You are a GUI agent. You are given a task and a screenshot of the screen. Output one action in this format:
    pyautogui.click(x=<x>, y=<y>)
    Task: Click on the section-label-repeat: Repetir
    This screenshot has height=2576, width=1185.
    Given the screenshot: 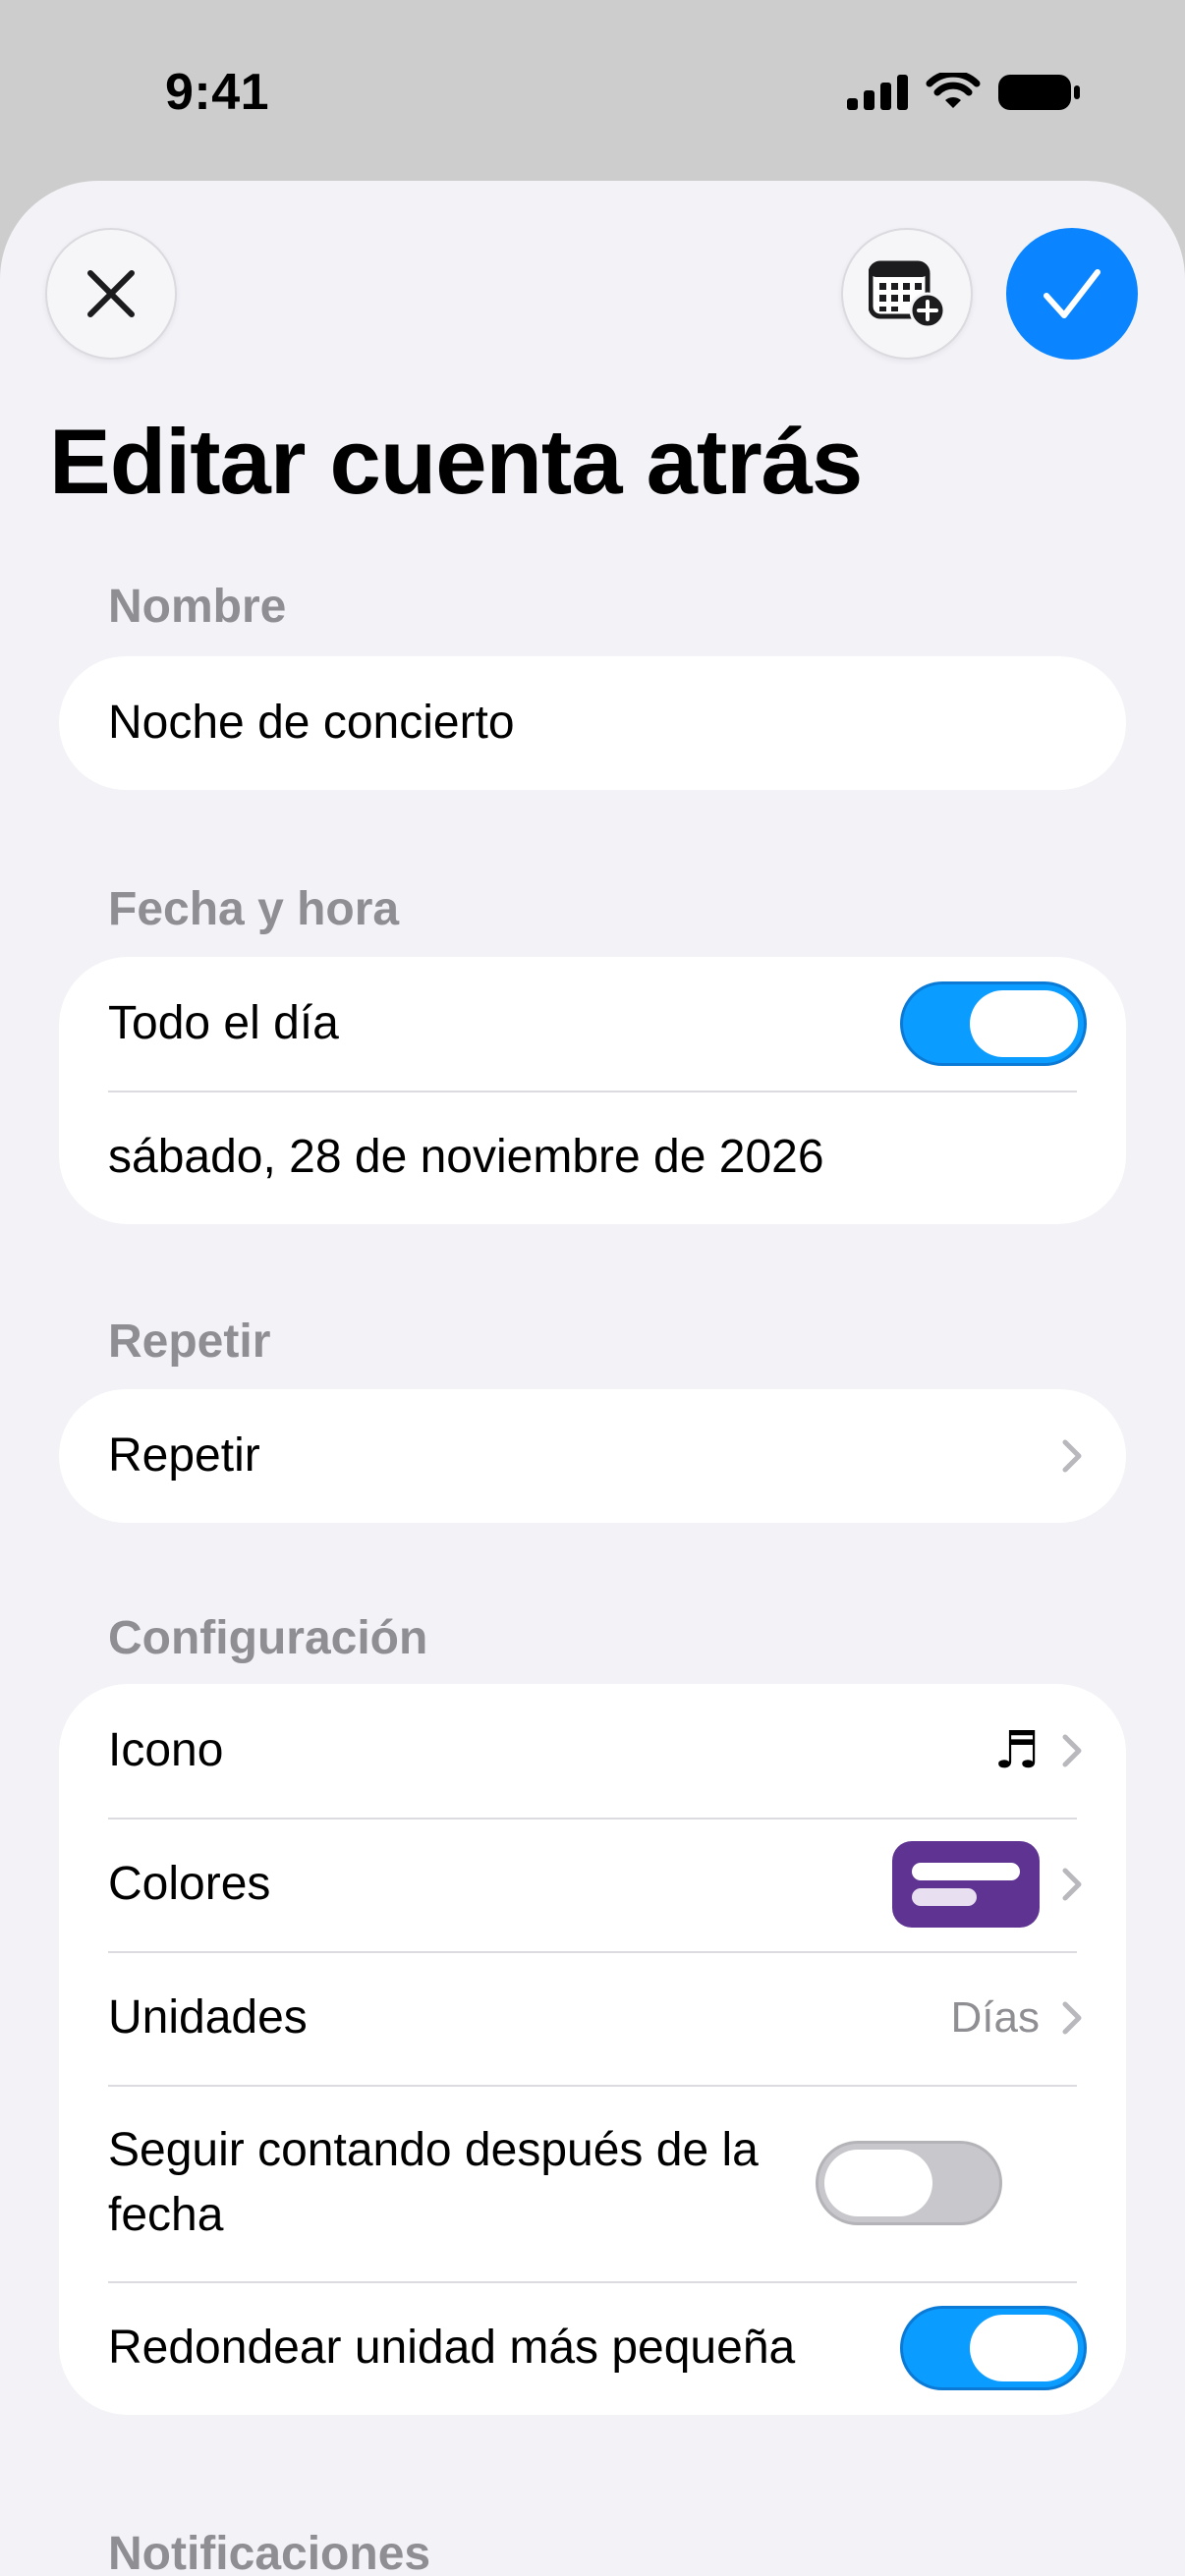 What is the action you would take?
    pyautogui.click(x=190, y=1342)
    